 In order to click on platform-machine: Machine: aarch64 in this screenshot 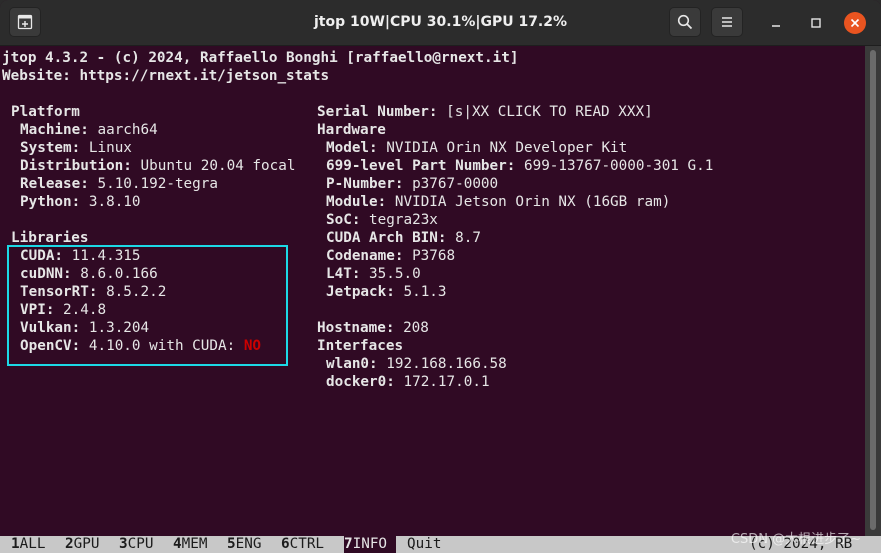, I will do `click(89, 130)`.